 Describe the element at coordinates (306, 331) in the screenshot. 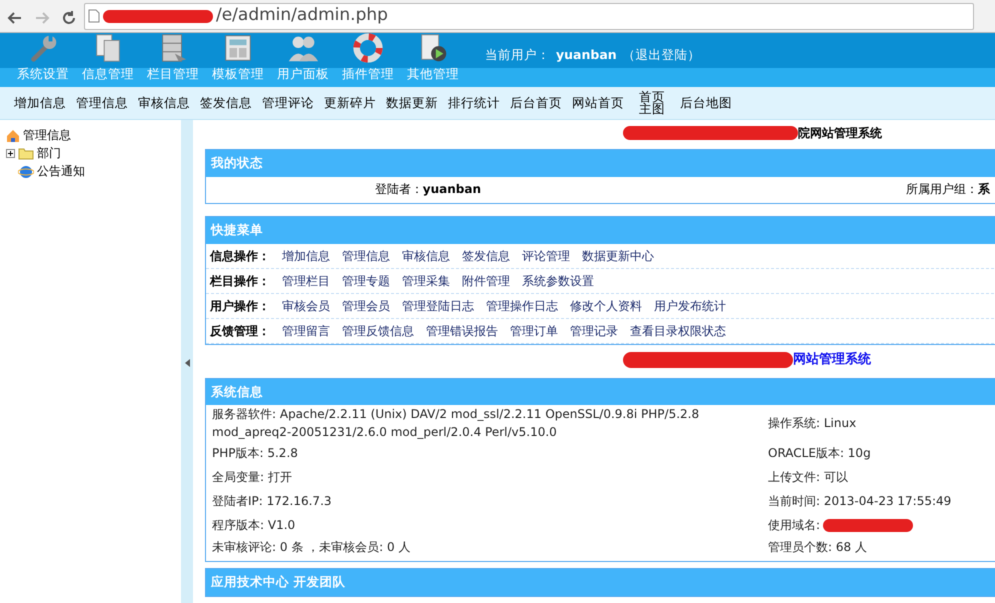

I see `quick-link: 管理留言` at that location.